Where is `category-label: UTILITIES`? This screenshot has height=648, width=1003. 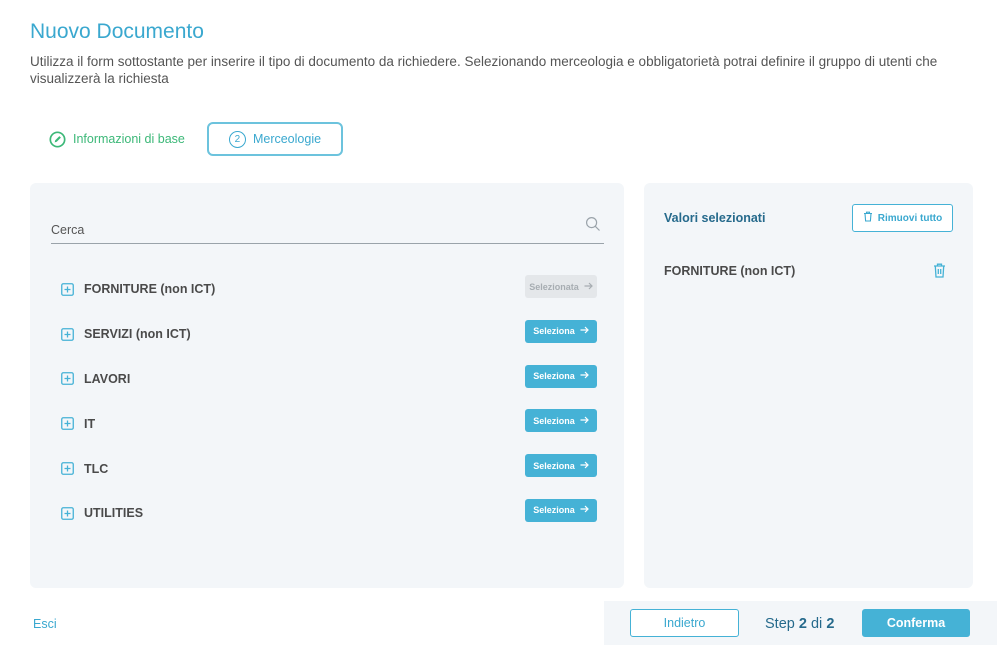
category-label: UTILITIES is located at coordinates (114, 513).